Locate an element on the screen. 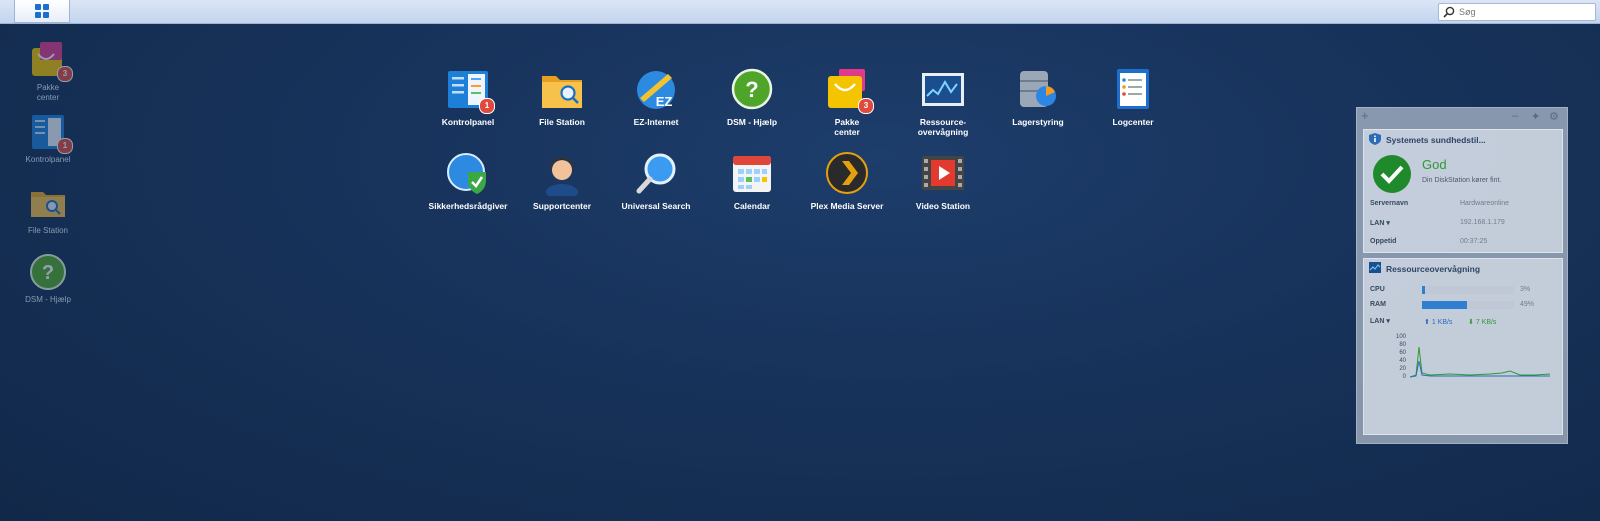 The height and width of the screenshot is (521, 1600). app-dsm-help: ? DSM - Hjælp is located at coordinates (752, 97).